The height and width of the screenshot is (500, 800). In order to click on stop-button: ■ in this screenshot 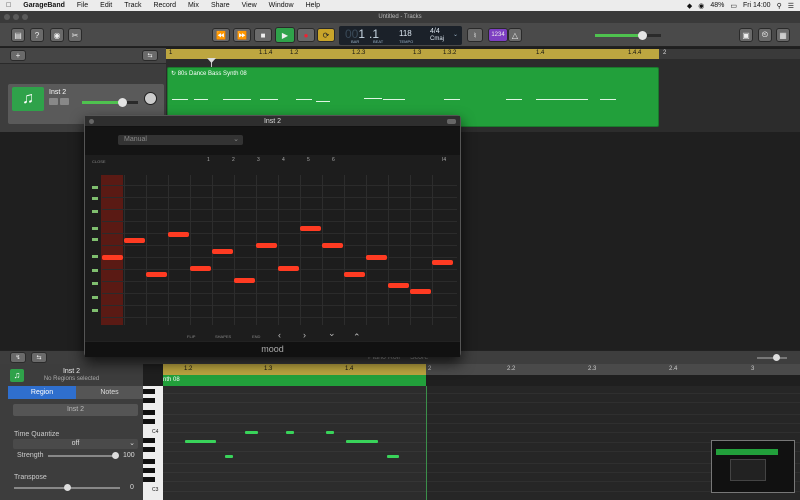, I will do `click(263, 35)`.